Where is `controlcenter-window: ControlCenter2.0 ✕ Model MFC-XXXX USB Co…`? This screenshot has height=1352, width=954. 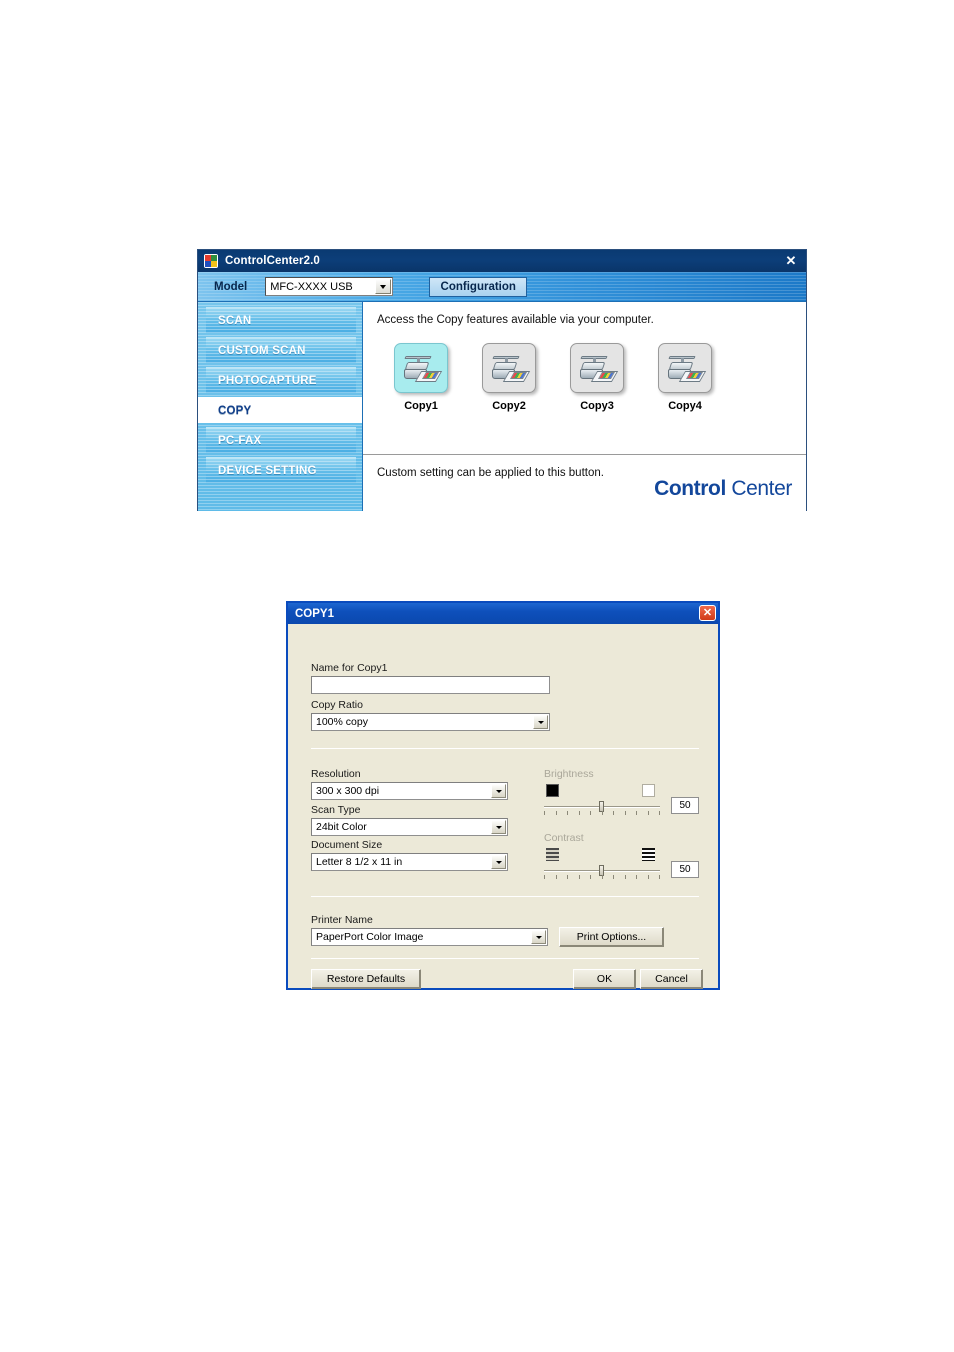 controlcenter-window: ControlCenter2.0 ✕ Model MFC-XXXX USB Co… is located at coordinates (502, 380).